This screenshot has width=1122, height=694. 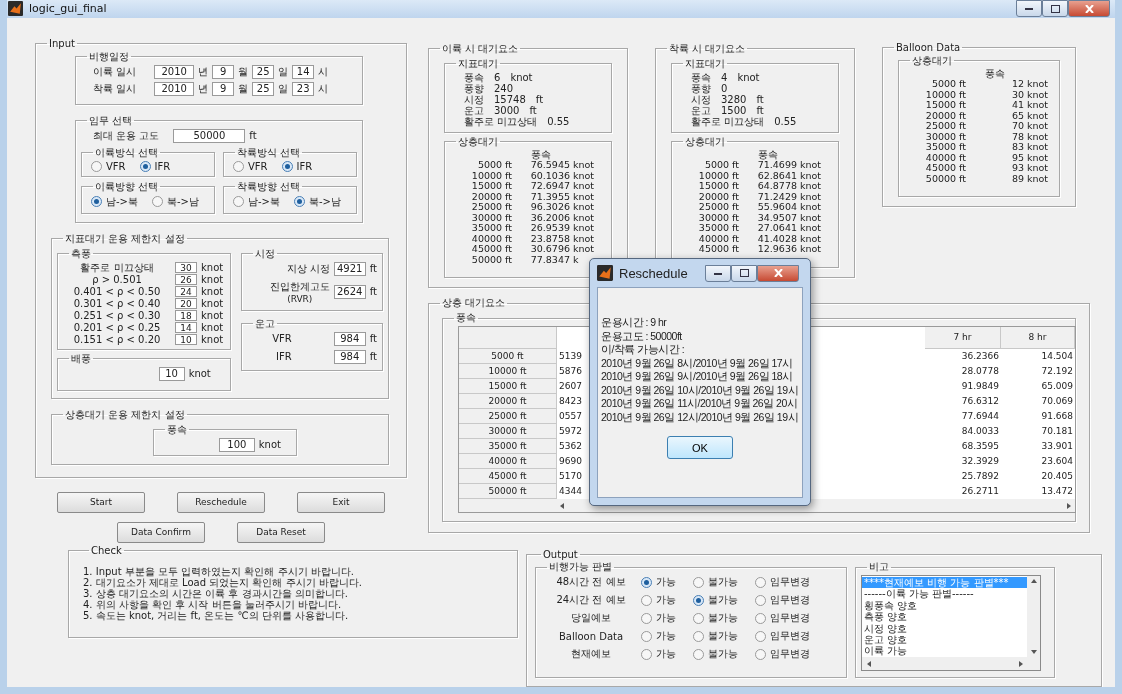 I want to click on list-item: 운고 양호, so click(x=944, y=640).